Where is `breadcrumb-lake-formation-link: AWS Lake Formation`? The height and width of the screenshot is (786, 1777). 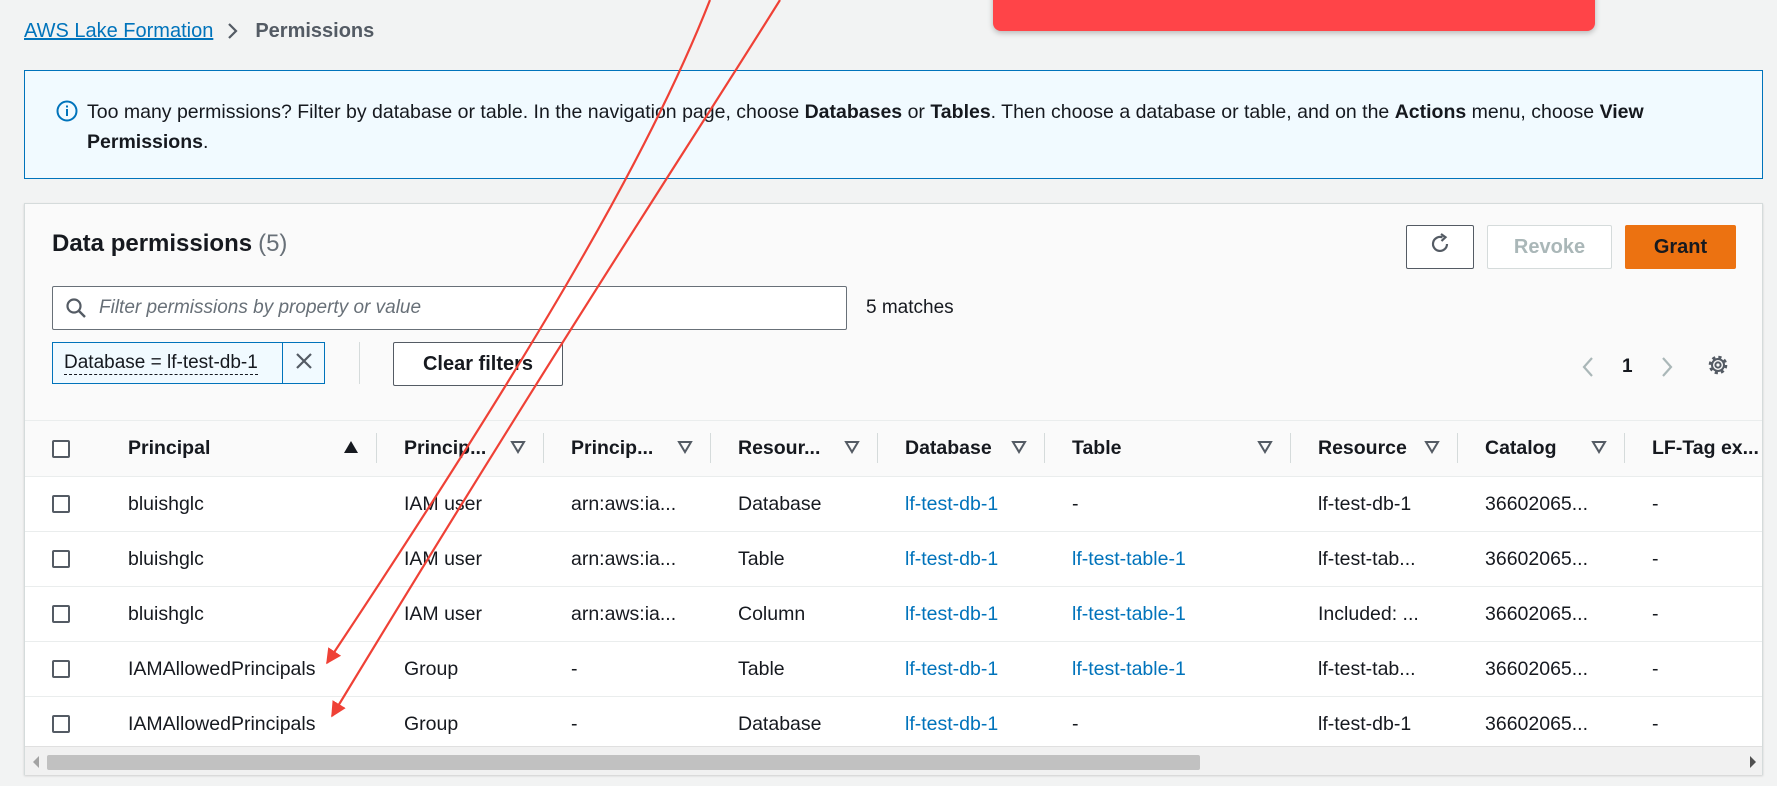 breadcrumb-lake-formation-link: AWS Lake Formation is located at coordinates (118, 31).